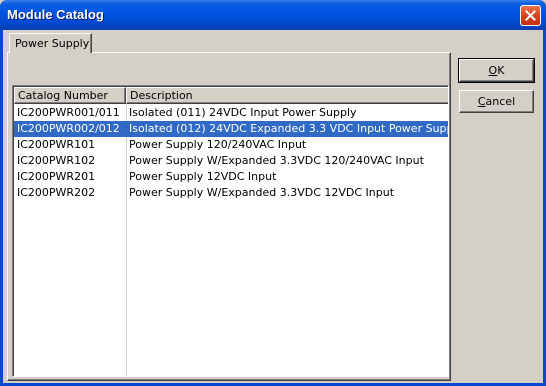 The height and width of the screenshot is (386, 546). What do you see at coordinates (56, 176) in the screenshot?
I see `catalog-number-cell: IC200PWR201` at bounding box center [56, 176].